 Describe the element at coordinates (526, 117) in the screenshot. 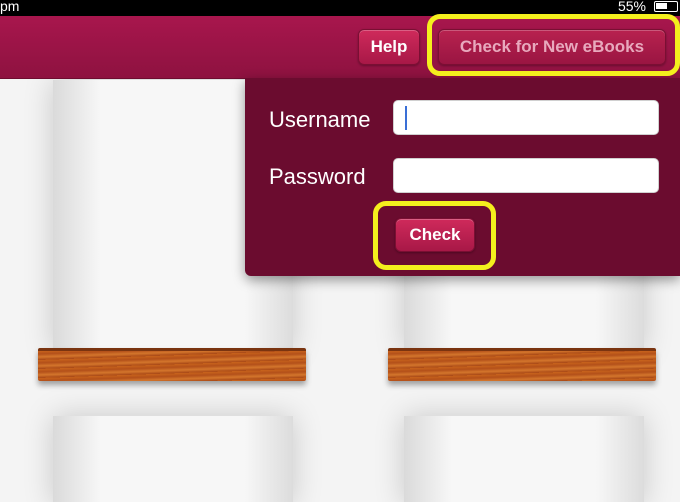

I see `username-input` at that location.